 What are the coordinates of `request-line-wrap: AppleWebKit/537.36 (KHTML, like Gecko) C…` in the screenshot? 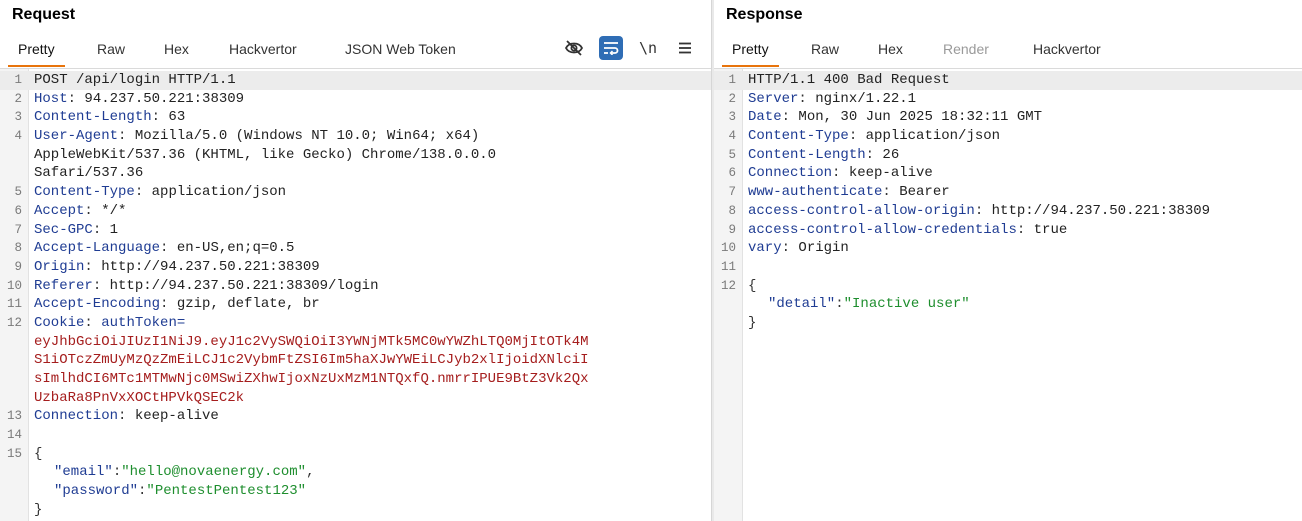 It's located at (265, 154).